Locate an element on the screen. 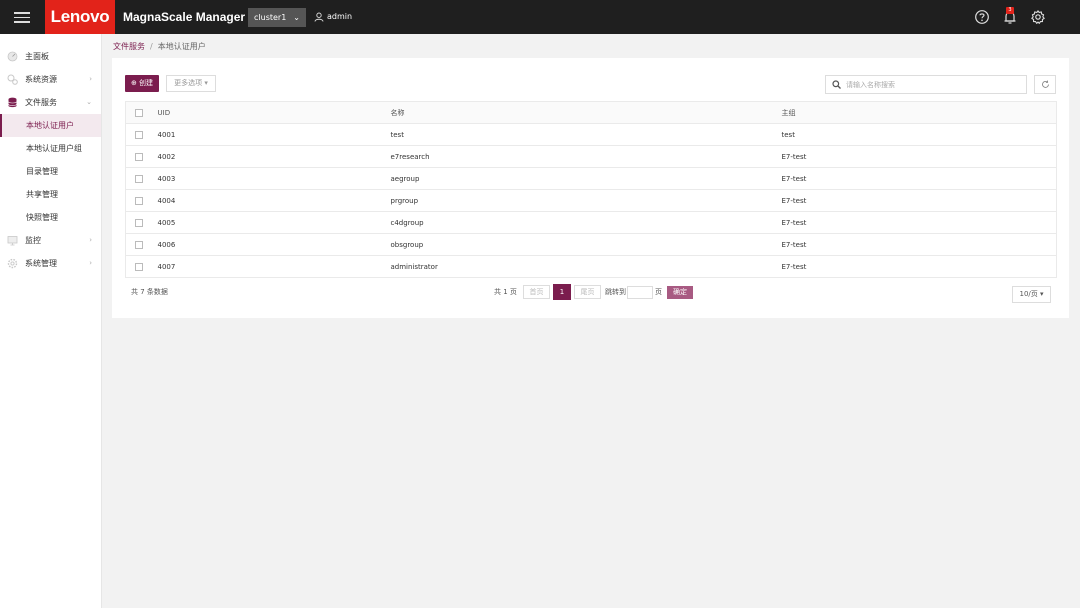 The height and width of the screenshot is (608, 1080). breadcrumb-file-service: 文件服务 is located at coordinates (129, 46).